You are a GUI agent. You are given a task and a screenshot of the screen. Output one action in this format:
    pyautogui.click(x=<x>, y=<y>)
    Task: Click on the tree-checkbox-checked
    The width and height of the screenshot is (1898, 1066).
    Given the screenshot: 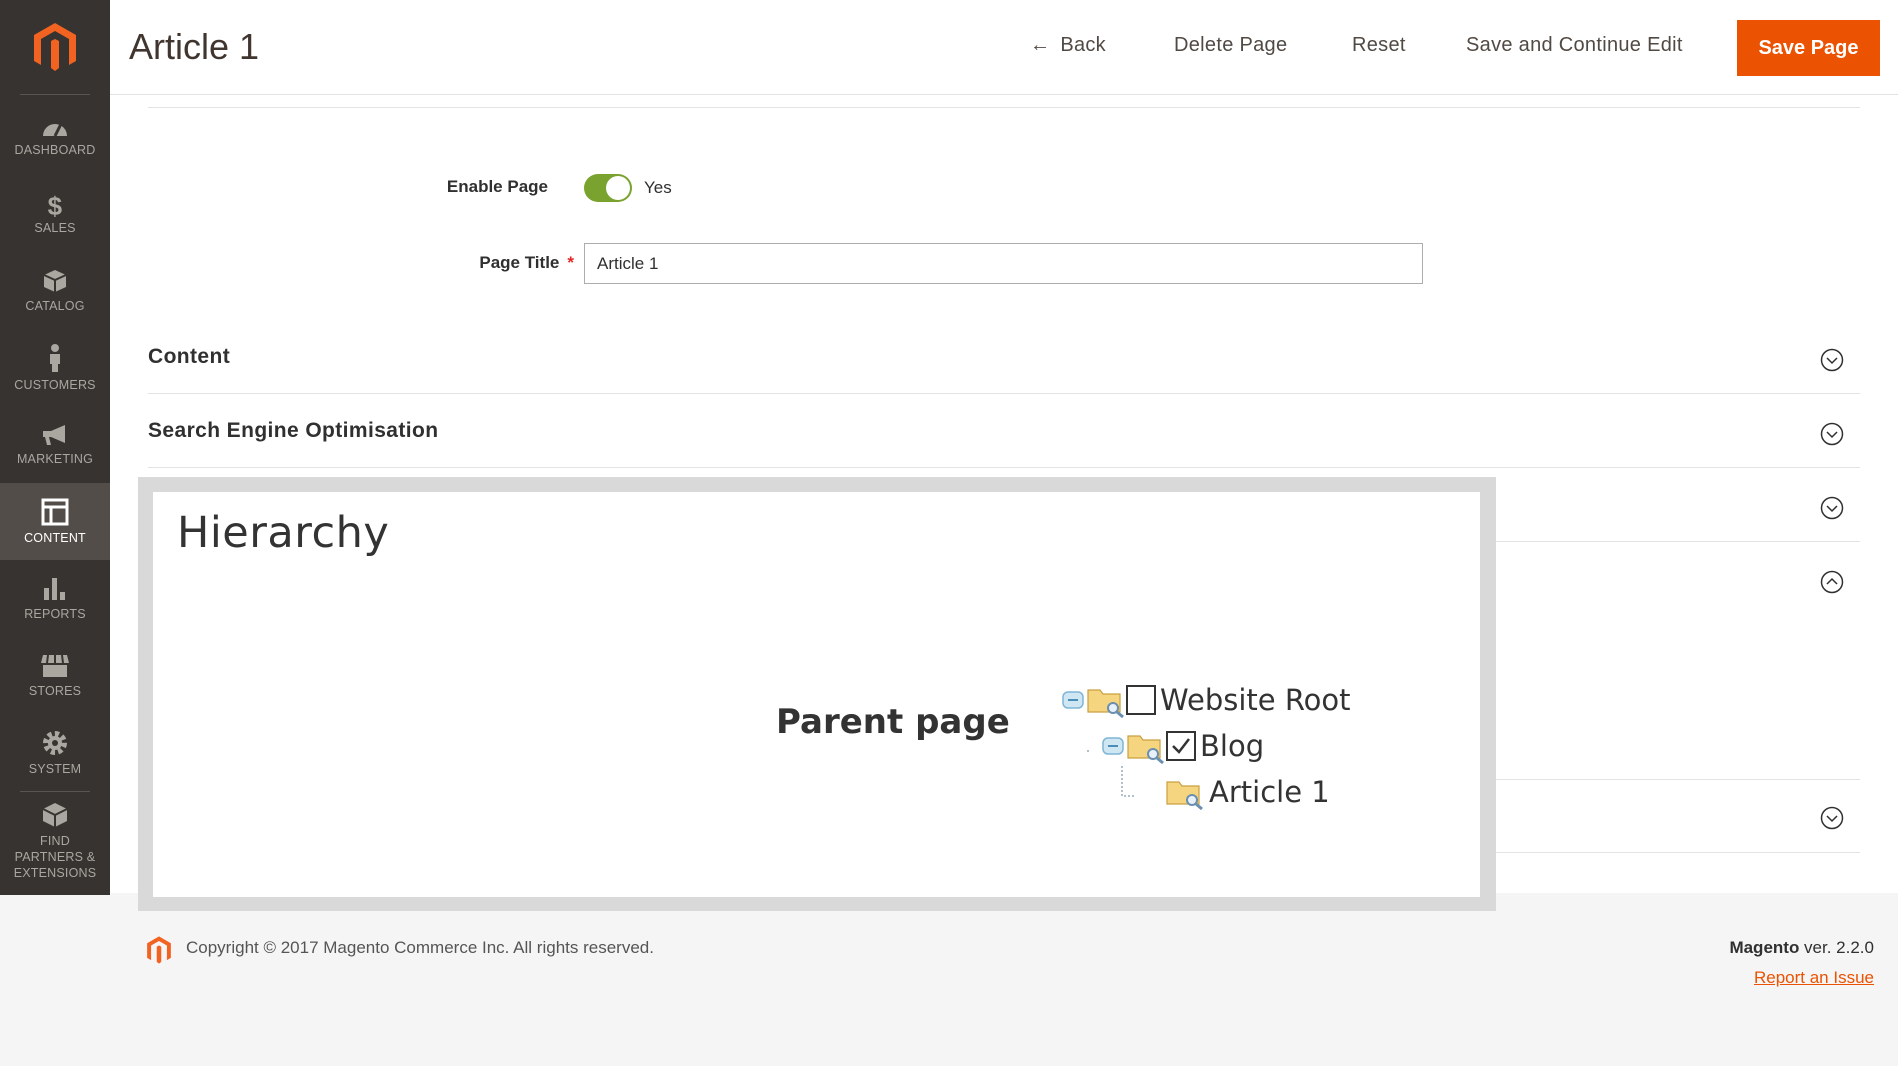 What is the action you would take?
    pyautogui.click(x=1181, y=746)
    